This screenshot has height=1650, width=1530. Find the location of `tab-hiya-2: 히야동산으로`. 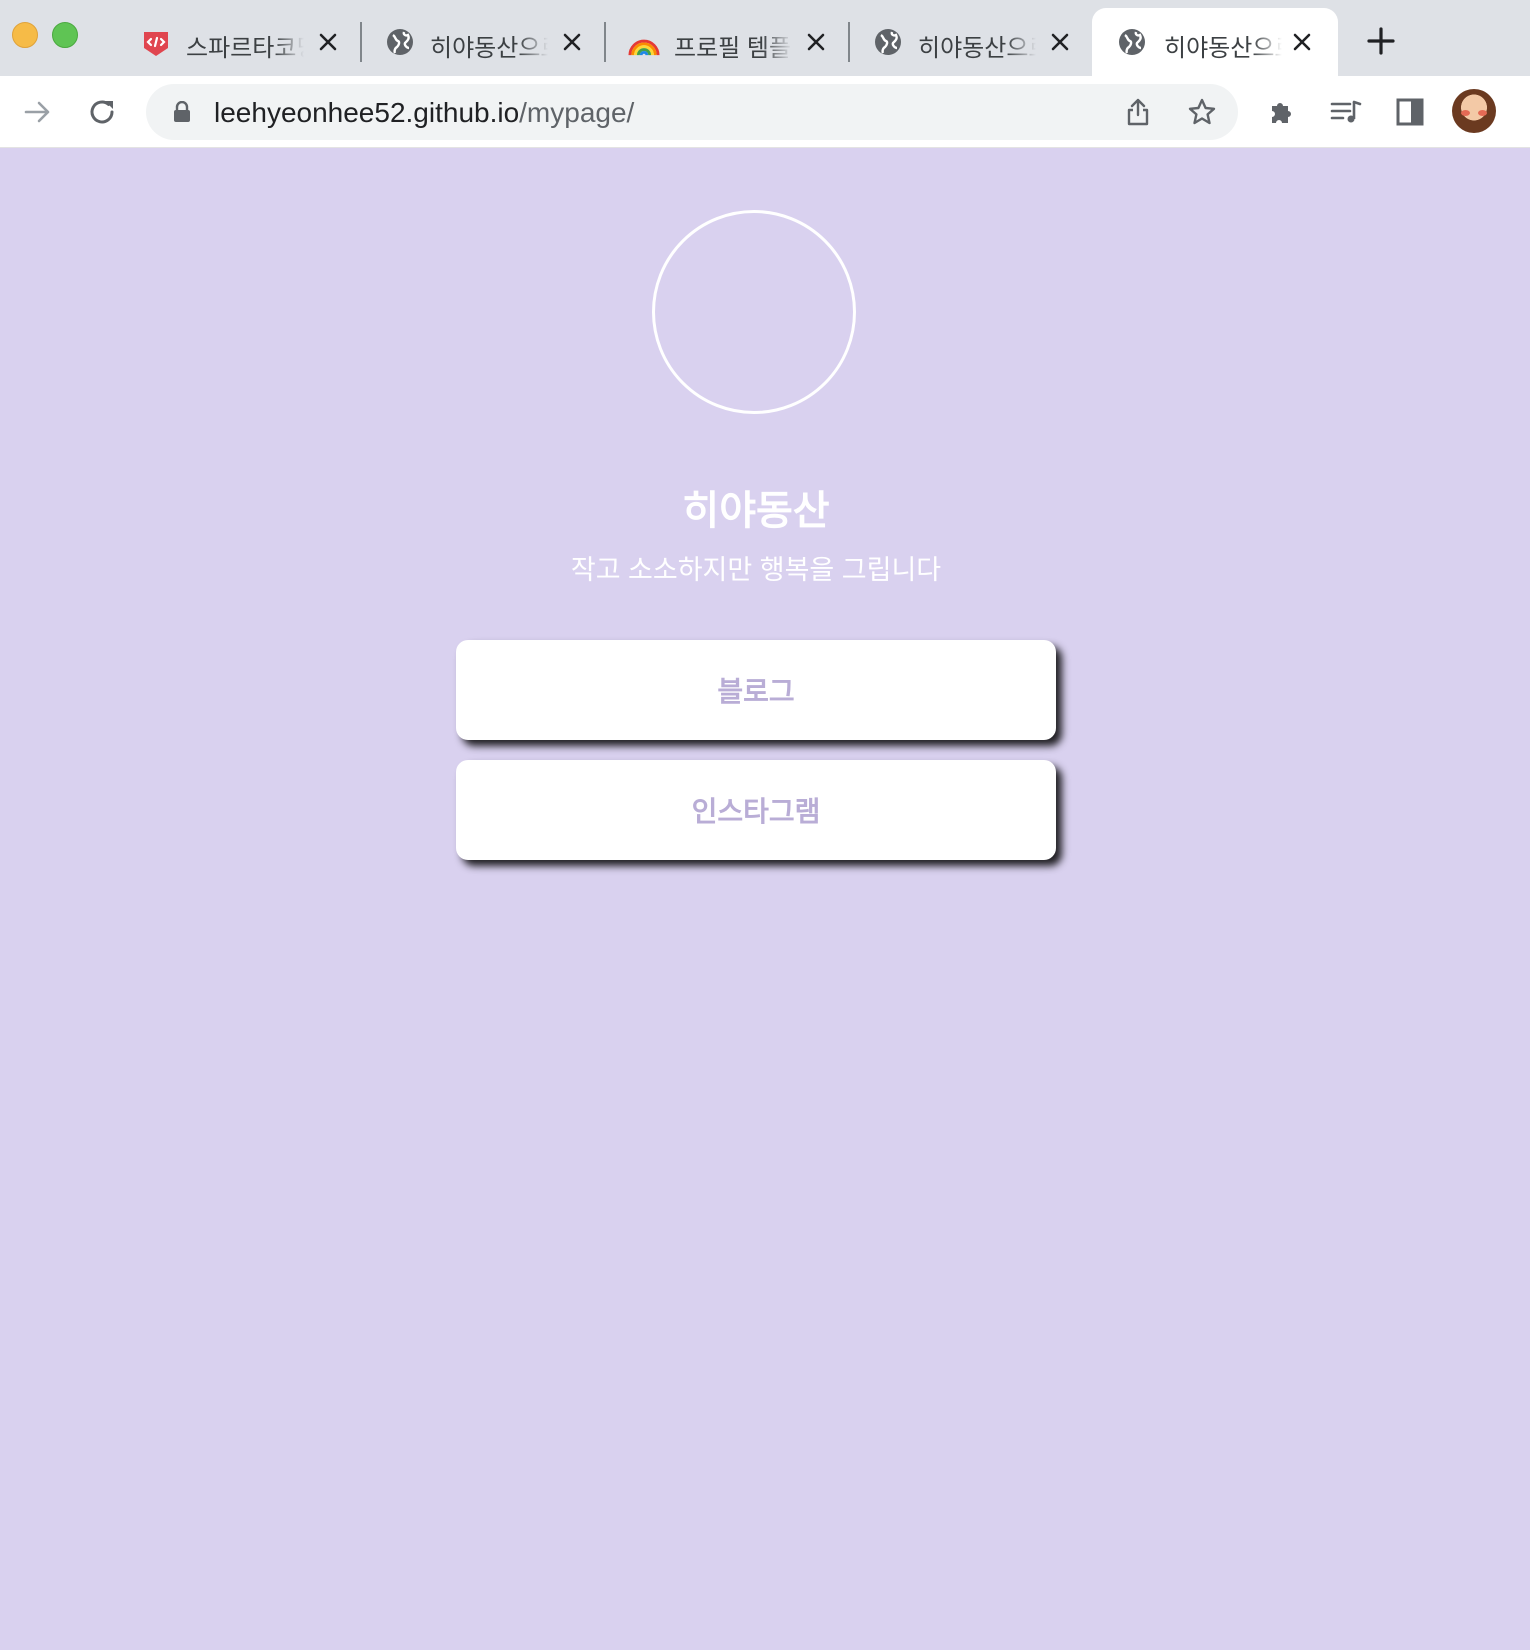

tab-hiya-2: 히야동산으로 is located at coordinates (973, 42).